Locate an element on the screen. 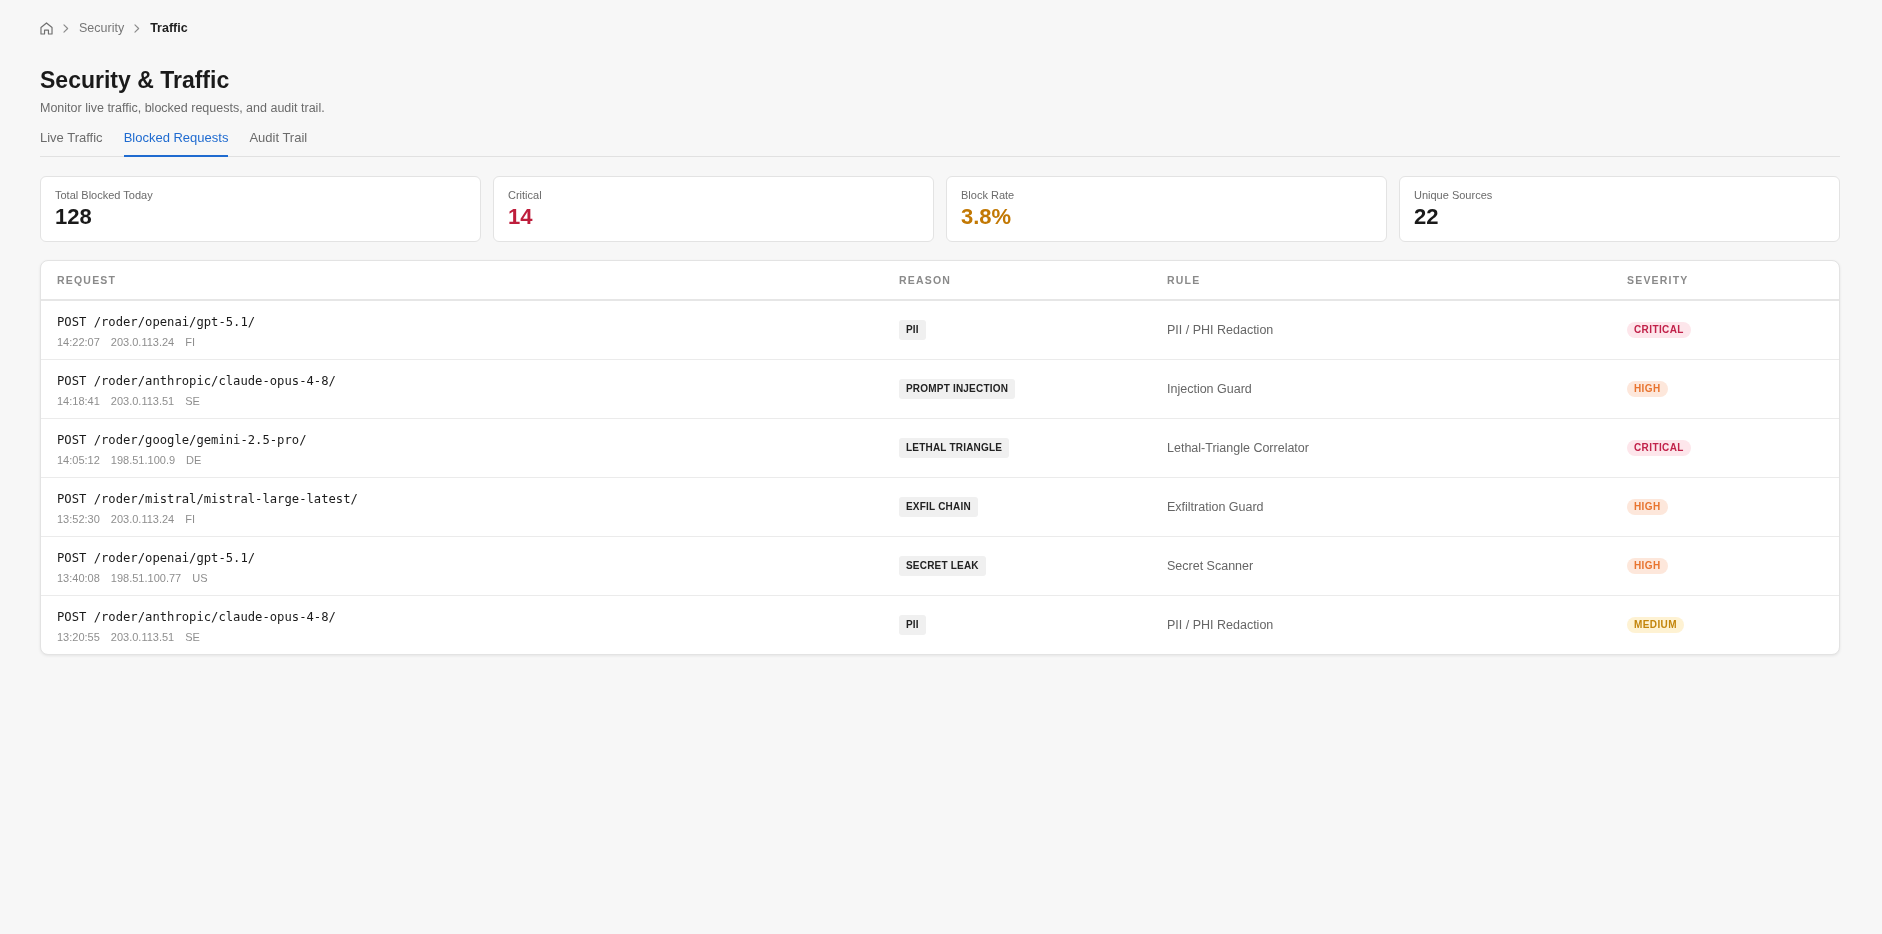 This screenshot has height=934, width=1882. page-subtitle: Monitor live traffic, blocked requests, and audit trail. is located at coordinates (183, 108).